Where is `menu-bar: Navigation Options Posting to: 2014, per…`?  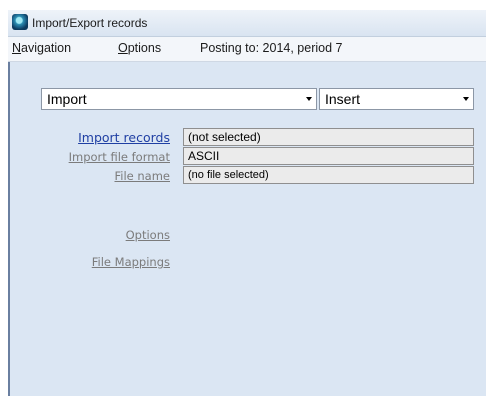 menu-bar: Navigation Options Posting to: 2014, per… is located at coordinates (247, 49).